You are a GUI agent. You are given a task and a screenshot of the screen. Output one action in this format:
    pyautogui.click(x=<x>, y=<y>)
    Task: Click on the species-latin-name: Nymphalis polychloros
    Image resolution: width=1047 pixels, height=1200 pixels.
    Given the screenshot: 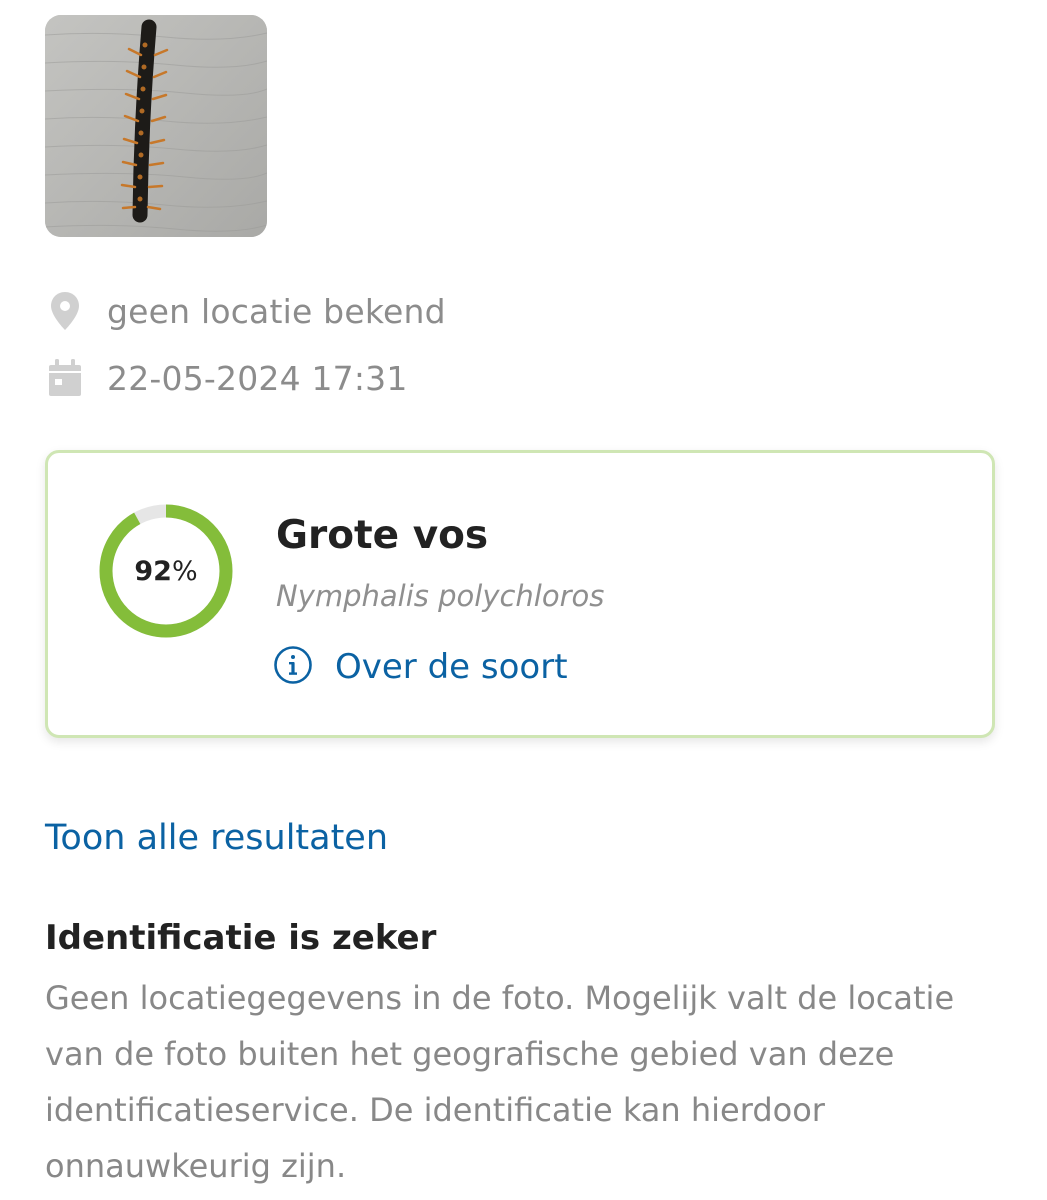 What is the action you would take?
    pyautogui.click(x=440, y=596)
    